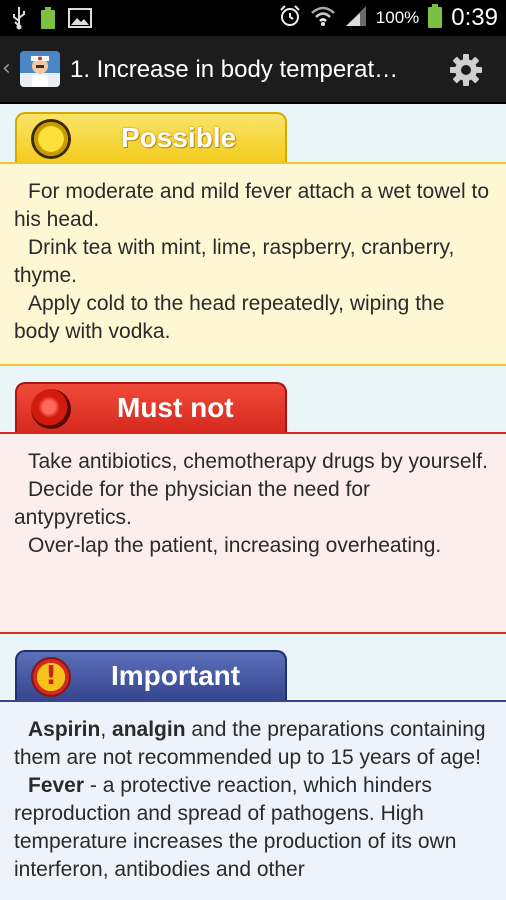  What do you see at coordinates (149, 729) in the screenshot?
I see `bold-term: analgin` at bounding box center [149, 729].